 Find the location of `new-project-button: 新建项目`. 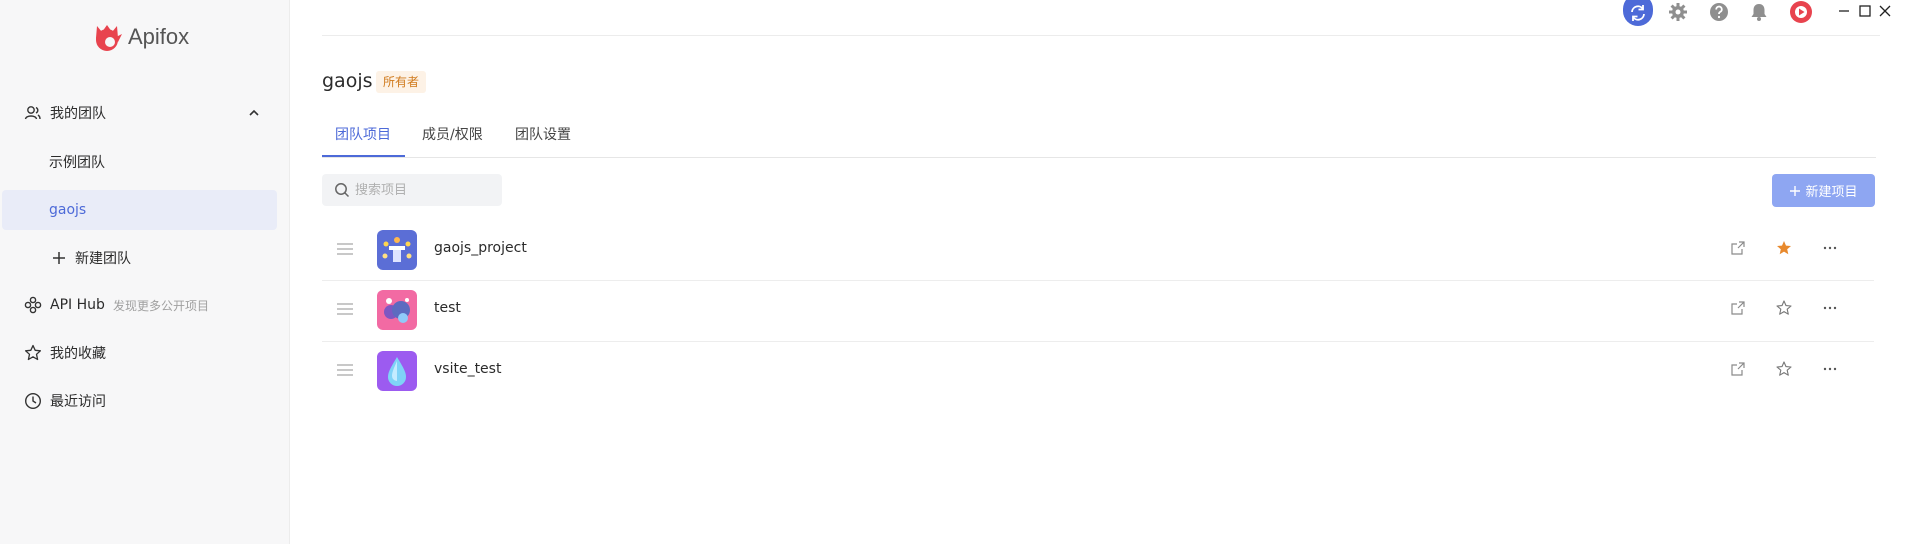

new-project-button: 新建项目 is located at coordinates (1823, 190).